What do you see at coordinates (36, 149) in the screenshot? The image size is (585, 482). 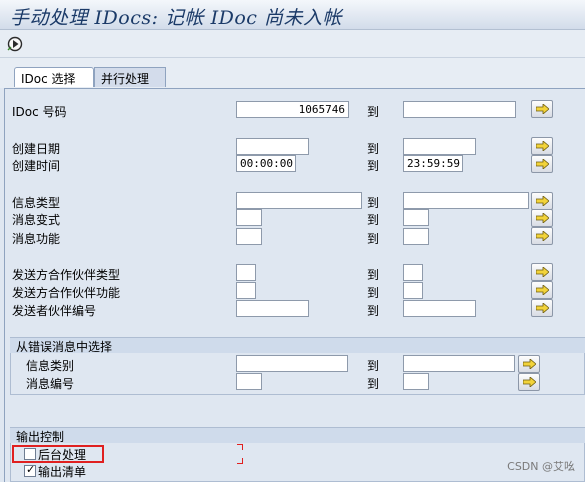 I see `created-date-label: 创建日期` at bounding box center [36, 149].